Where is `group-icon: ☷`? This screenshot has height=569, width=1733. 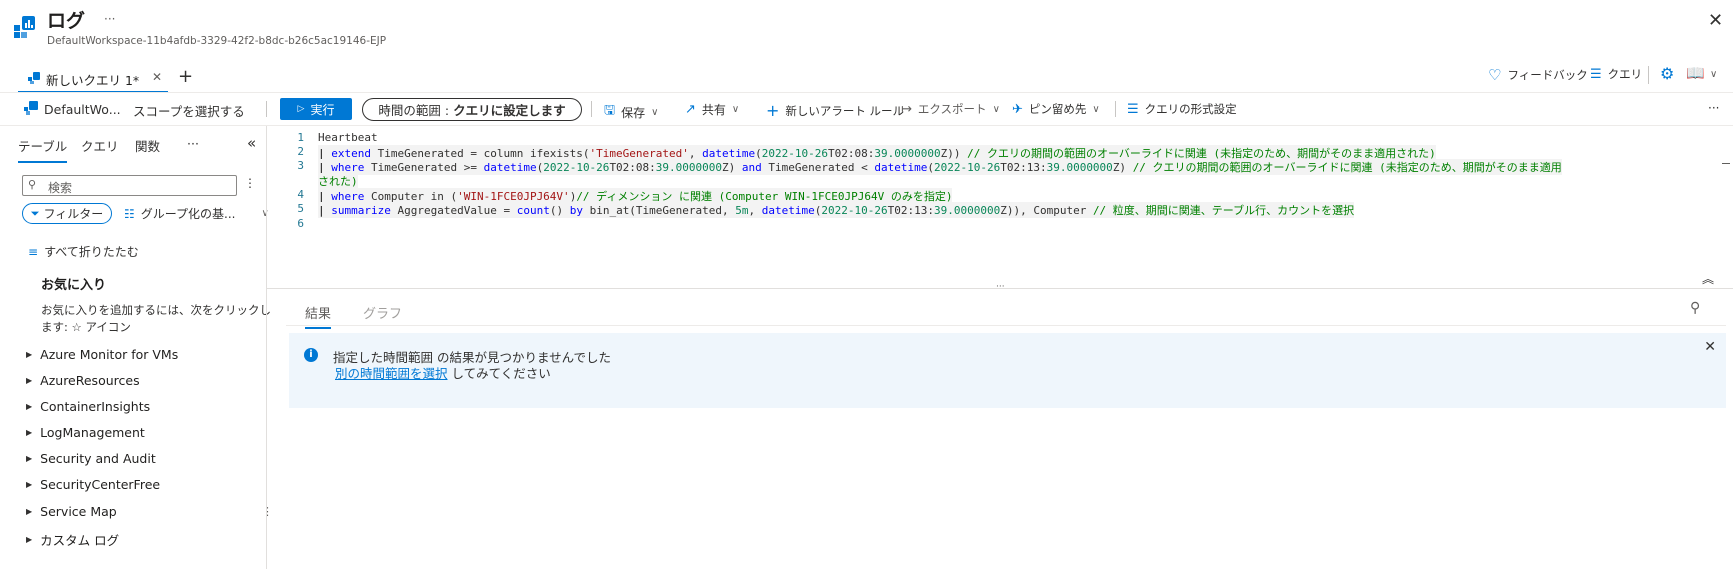 group-icon: ☷ is located at coordinates (129, 213).